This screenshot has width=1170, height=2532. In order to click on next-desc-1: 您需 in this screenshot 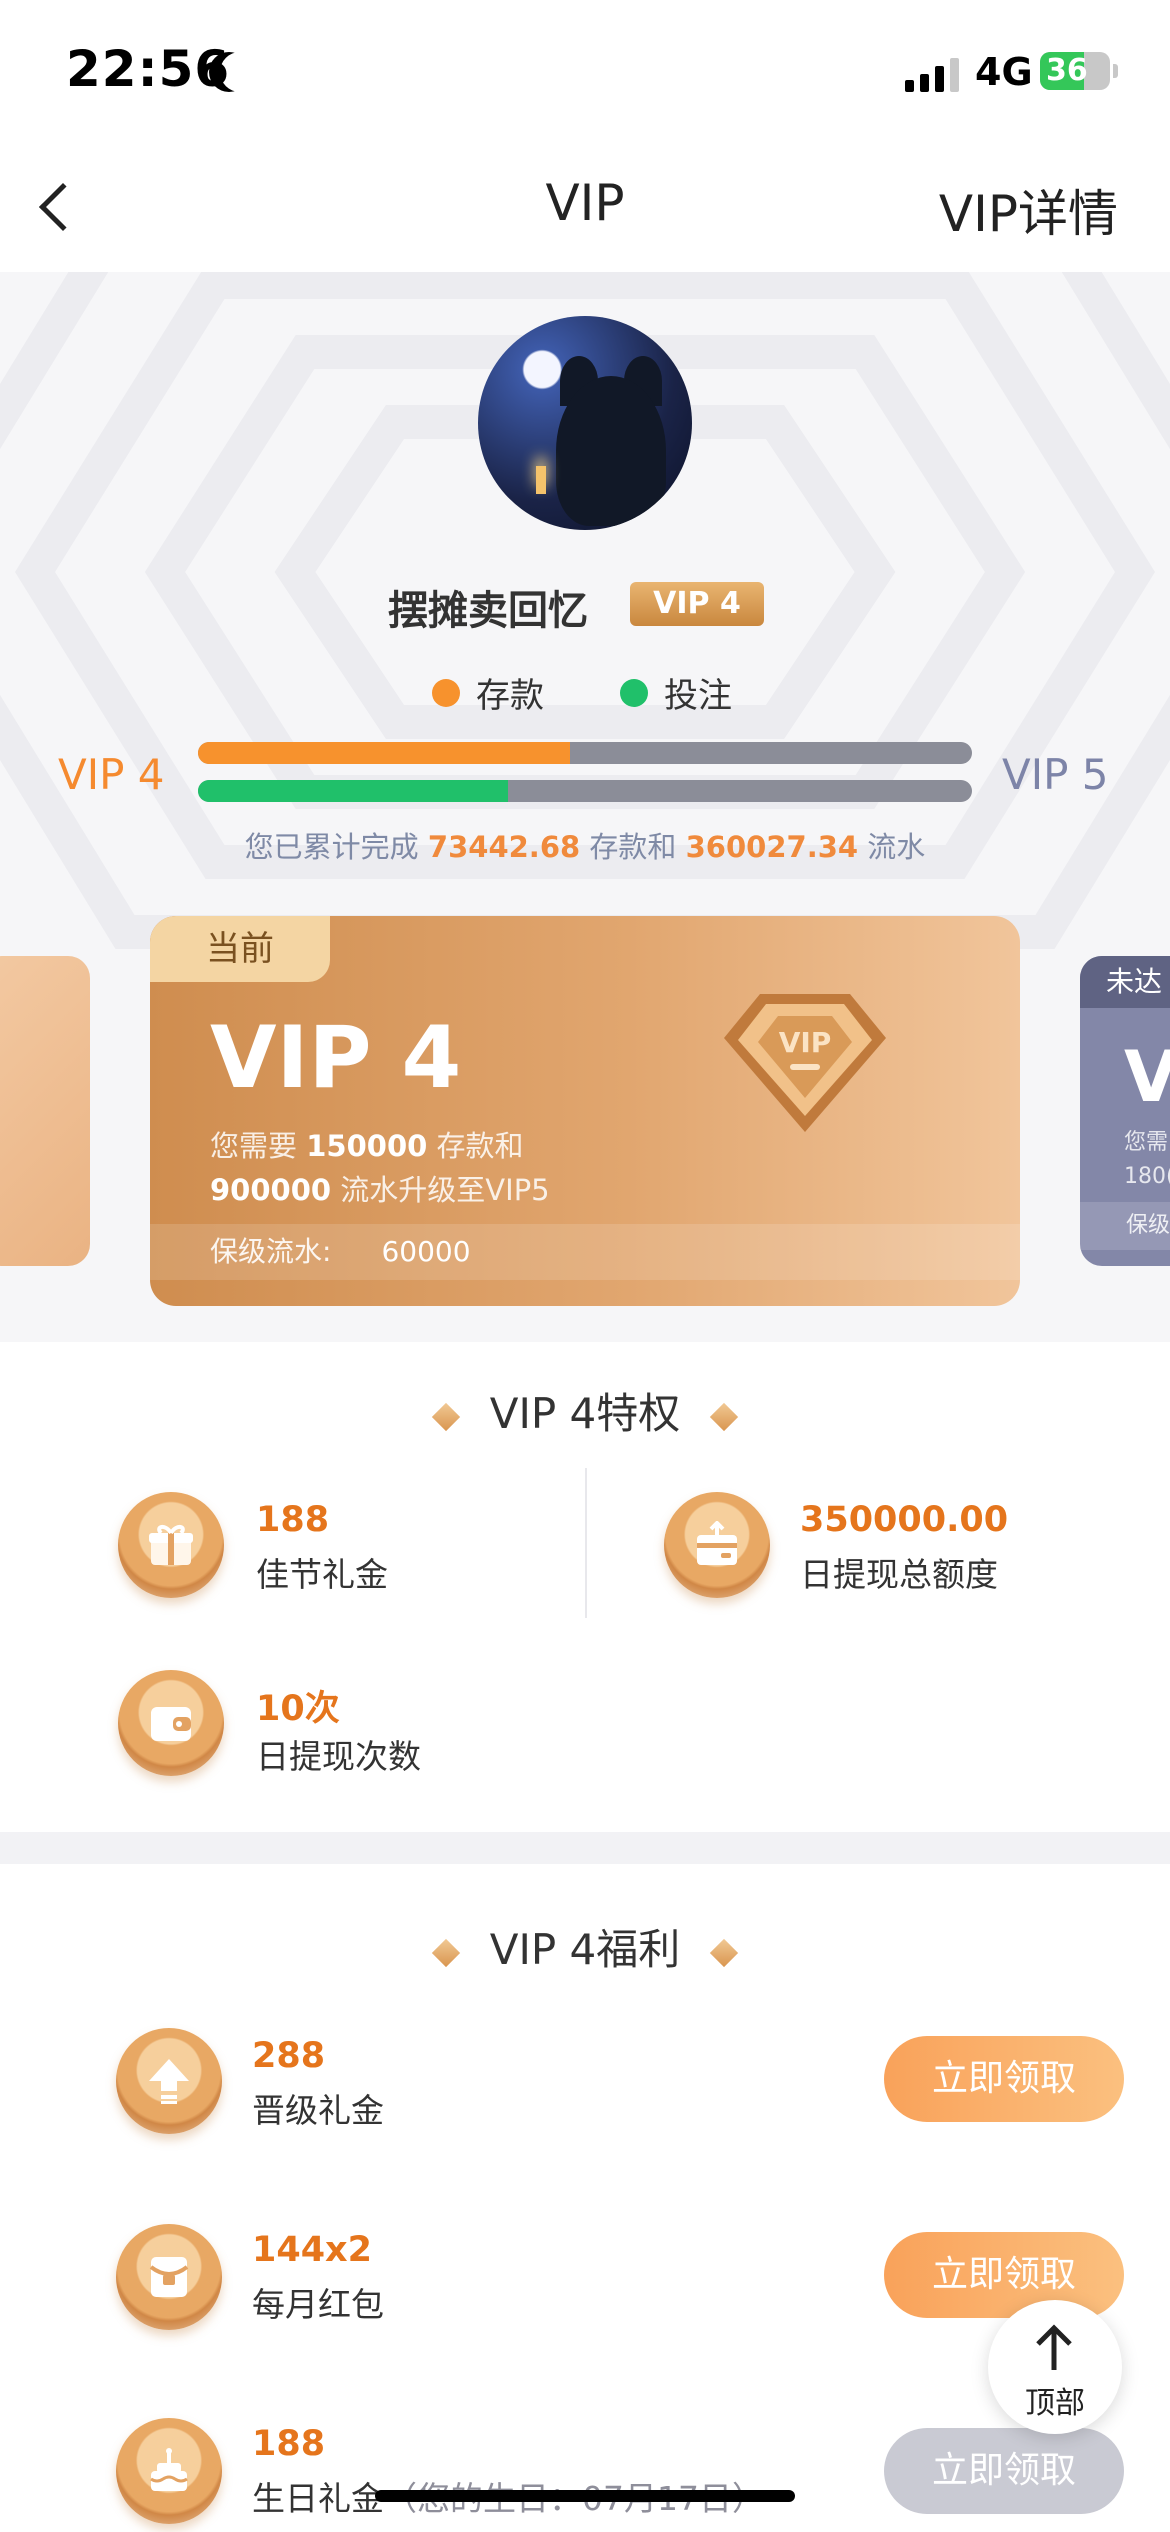, I will do `click(1146, 1142)`.